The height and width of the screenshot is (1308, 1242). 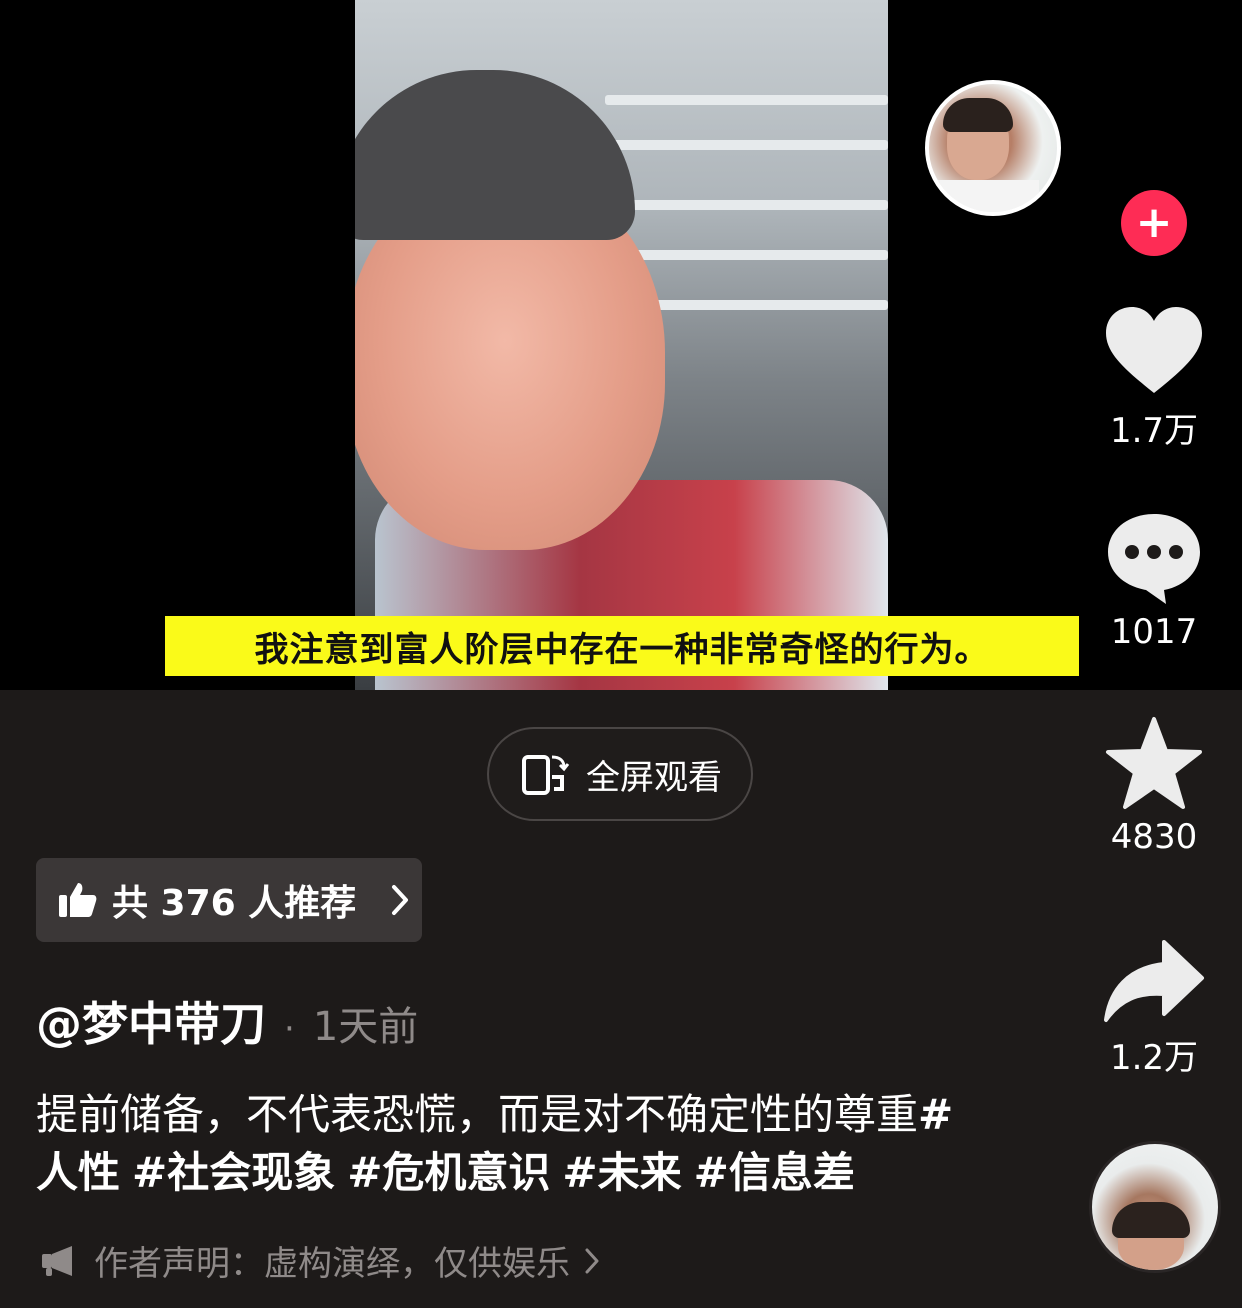 I want to click on caption-text: 提前储备，不代表恐慌，而是对不确定性的尊重, so click(x=477, y=1114).